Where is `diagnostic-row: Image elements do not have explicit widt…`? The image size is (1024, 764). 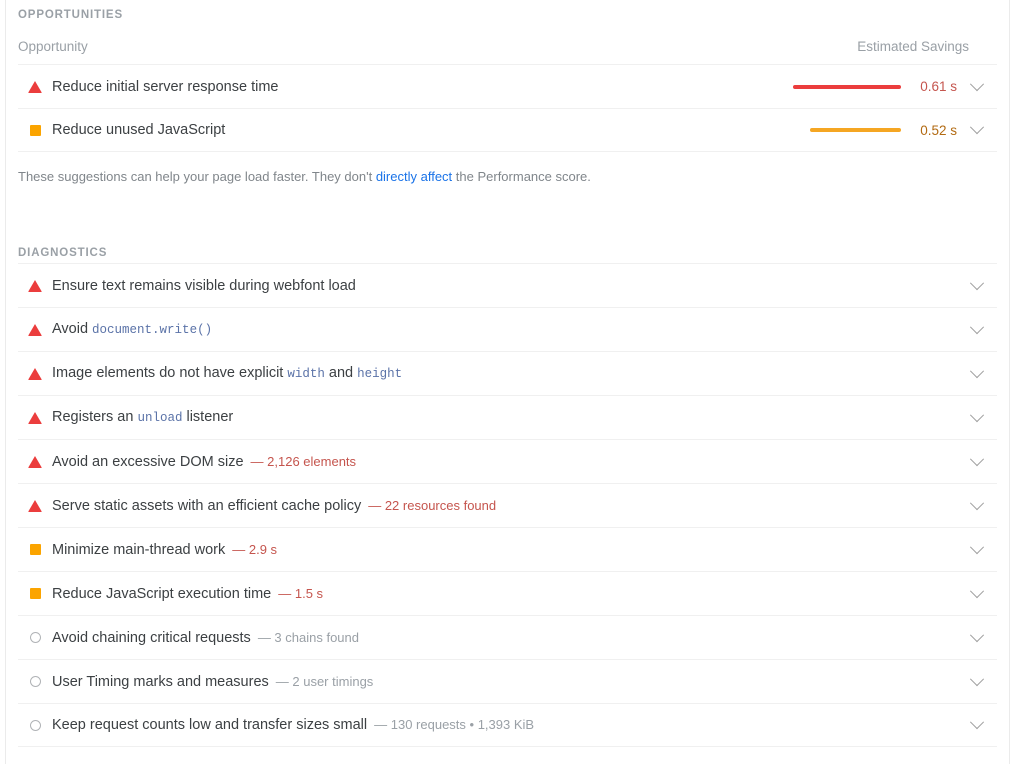
diagnostic-row: Image elements do not have explicit widt… is located at coordinates (507, 373).